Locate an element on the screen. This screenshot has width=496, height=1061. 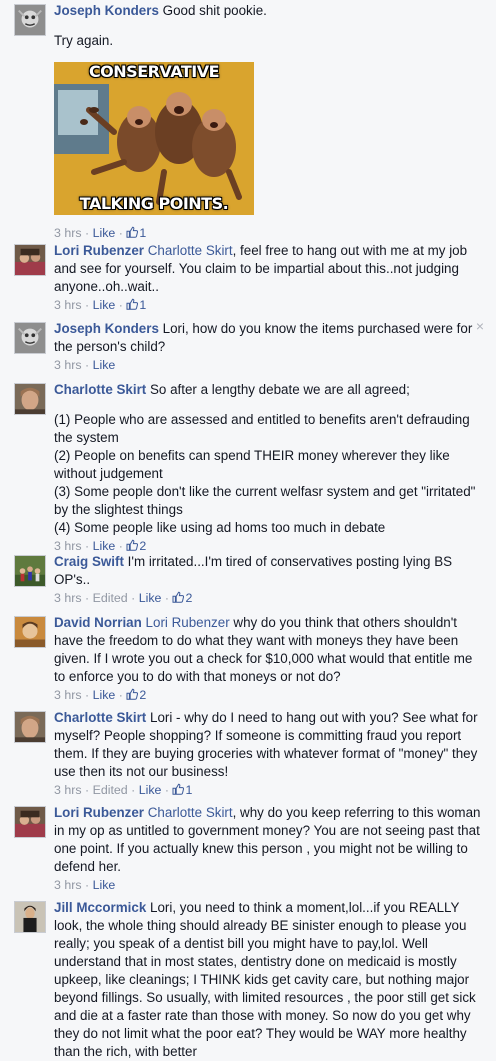
comment-meta: 3 hrs · Like · 2 is located at coordinates (100, 695).